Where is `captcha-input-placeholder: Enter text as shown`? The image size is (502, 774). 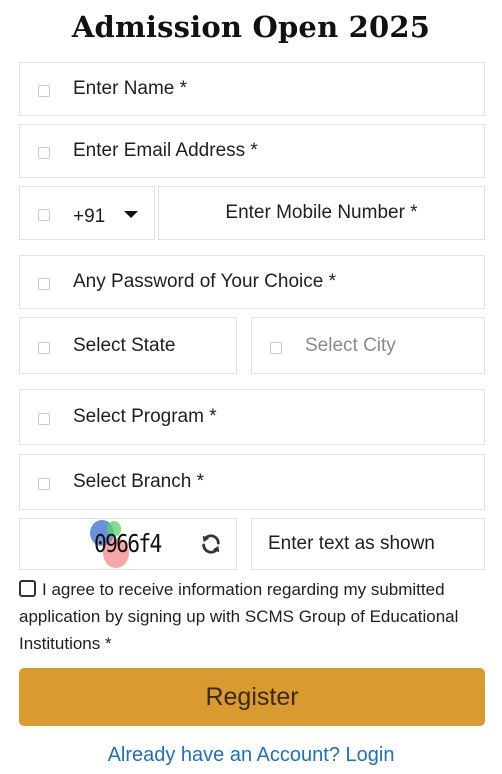
captcha-input-placeholder: Enter text as shown is located at coordinates (351, 543).